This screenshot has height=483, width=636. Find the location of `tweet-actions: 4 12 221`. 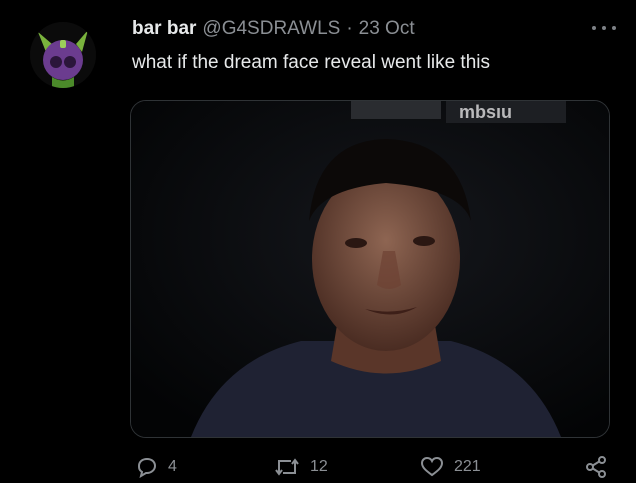

tweet-actions: 4 12 221 is located at coordinates (318, 467).